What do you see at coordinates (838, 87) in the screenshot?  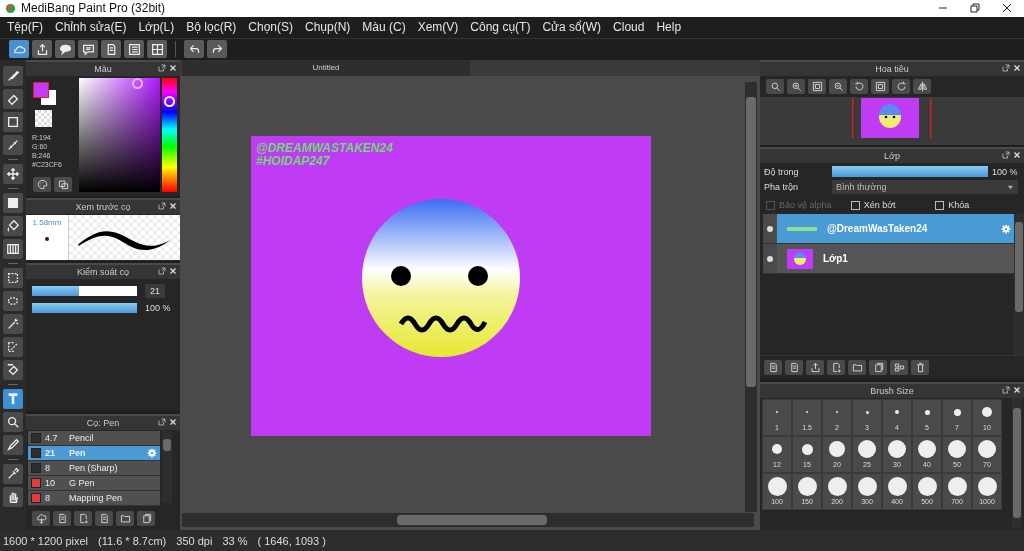 I see `zoom-out-button` at bounding box center [838, 87].